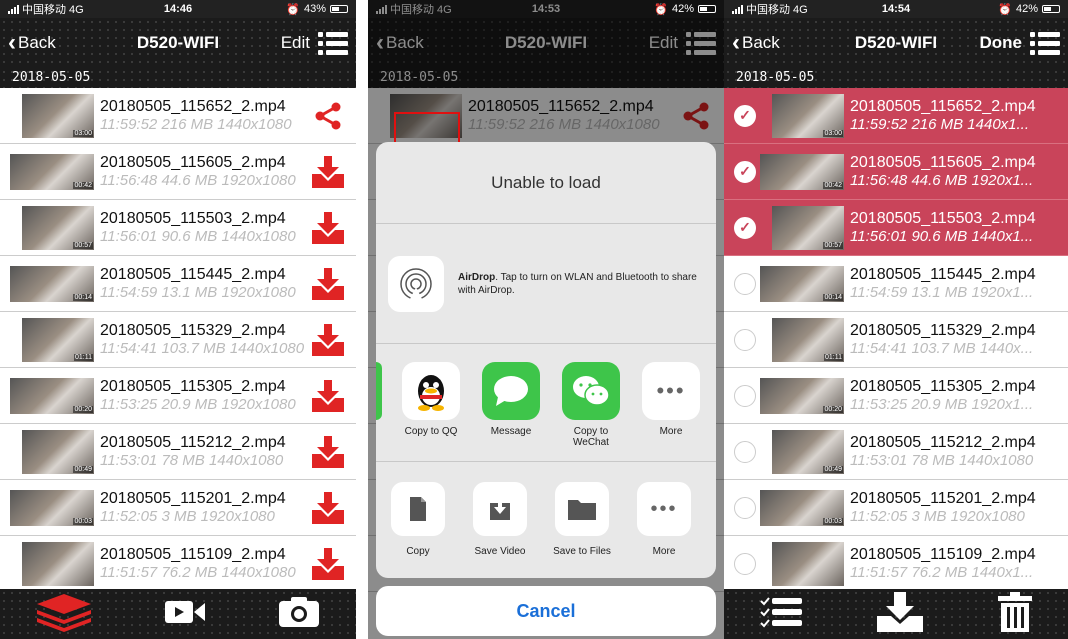  Describe the element at coordinates (546, 611) in the screenshot. I see `cancel-button: Cancel` at that location.